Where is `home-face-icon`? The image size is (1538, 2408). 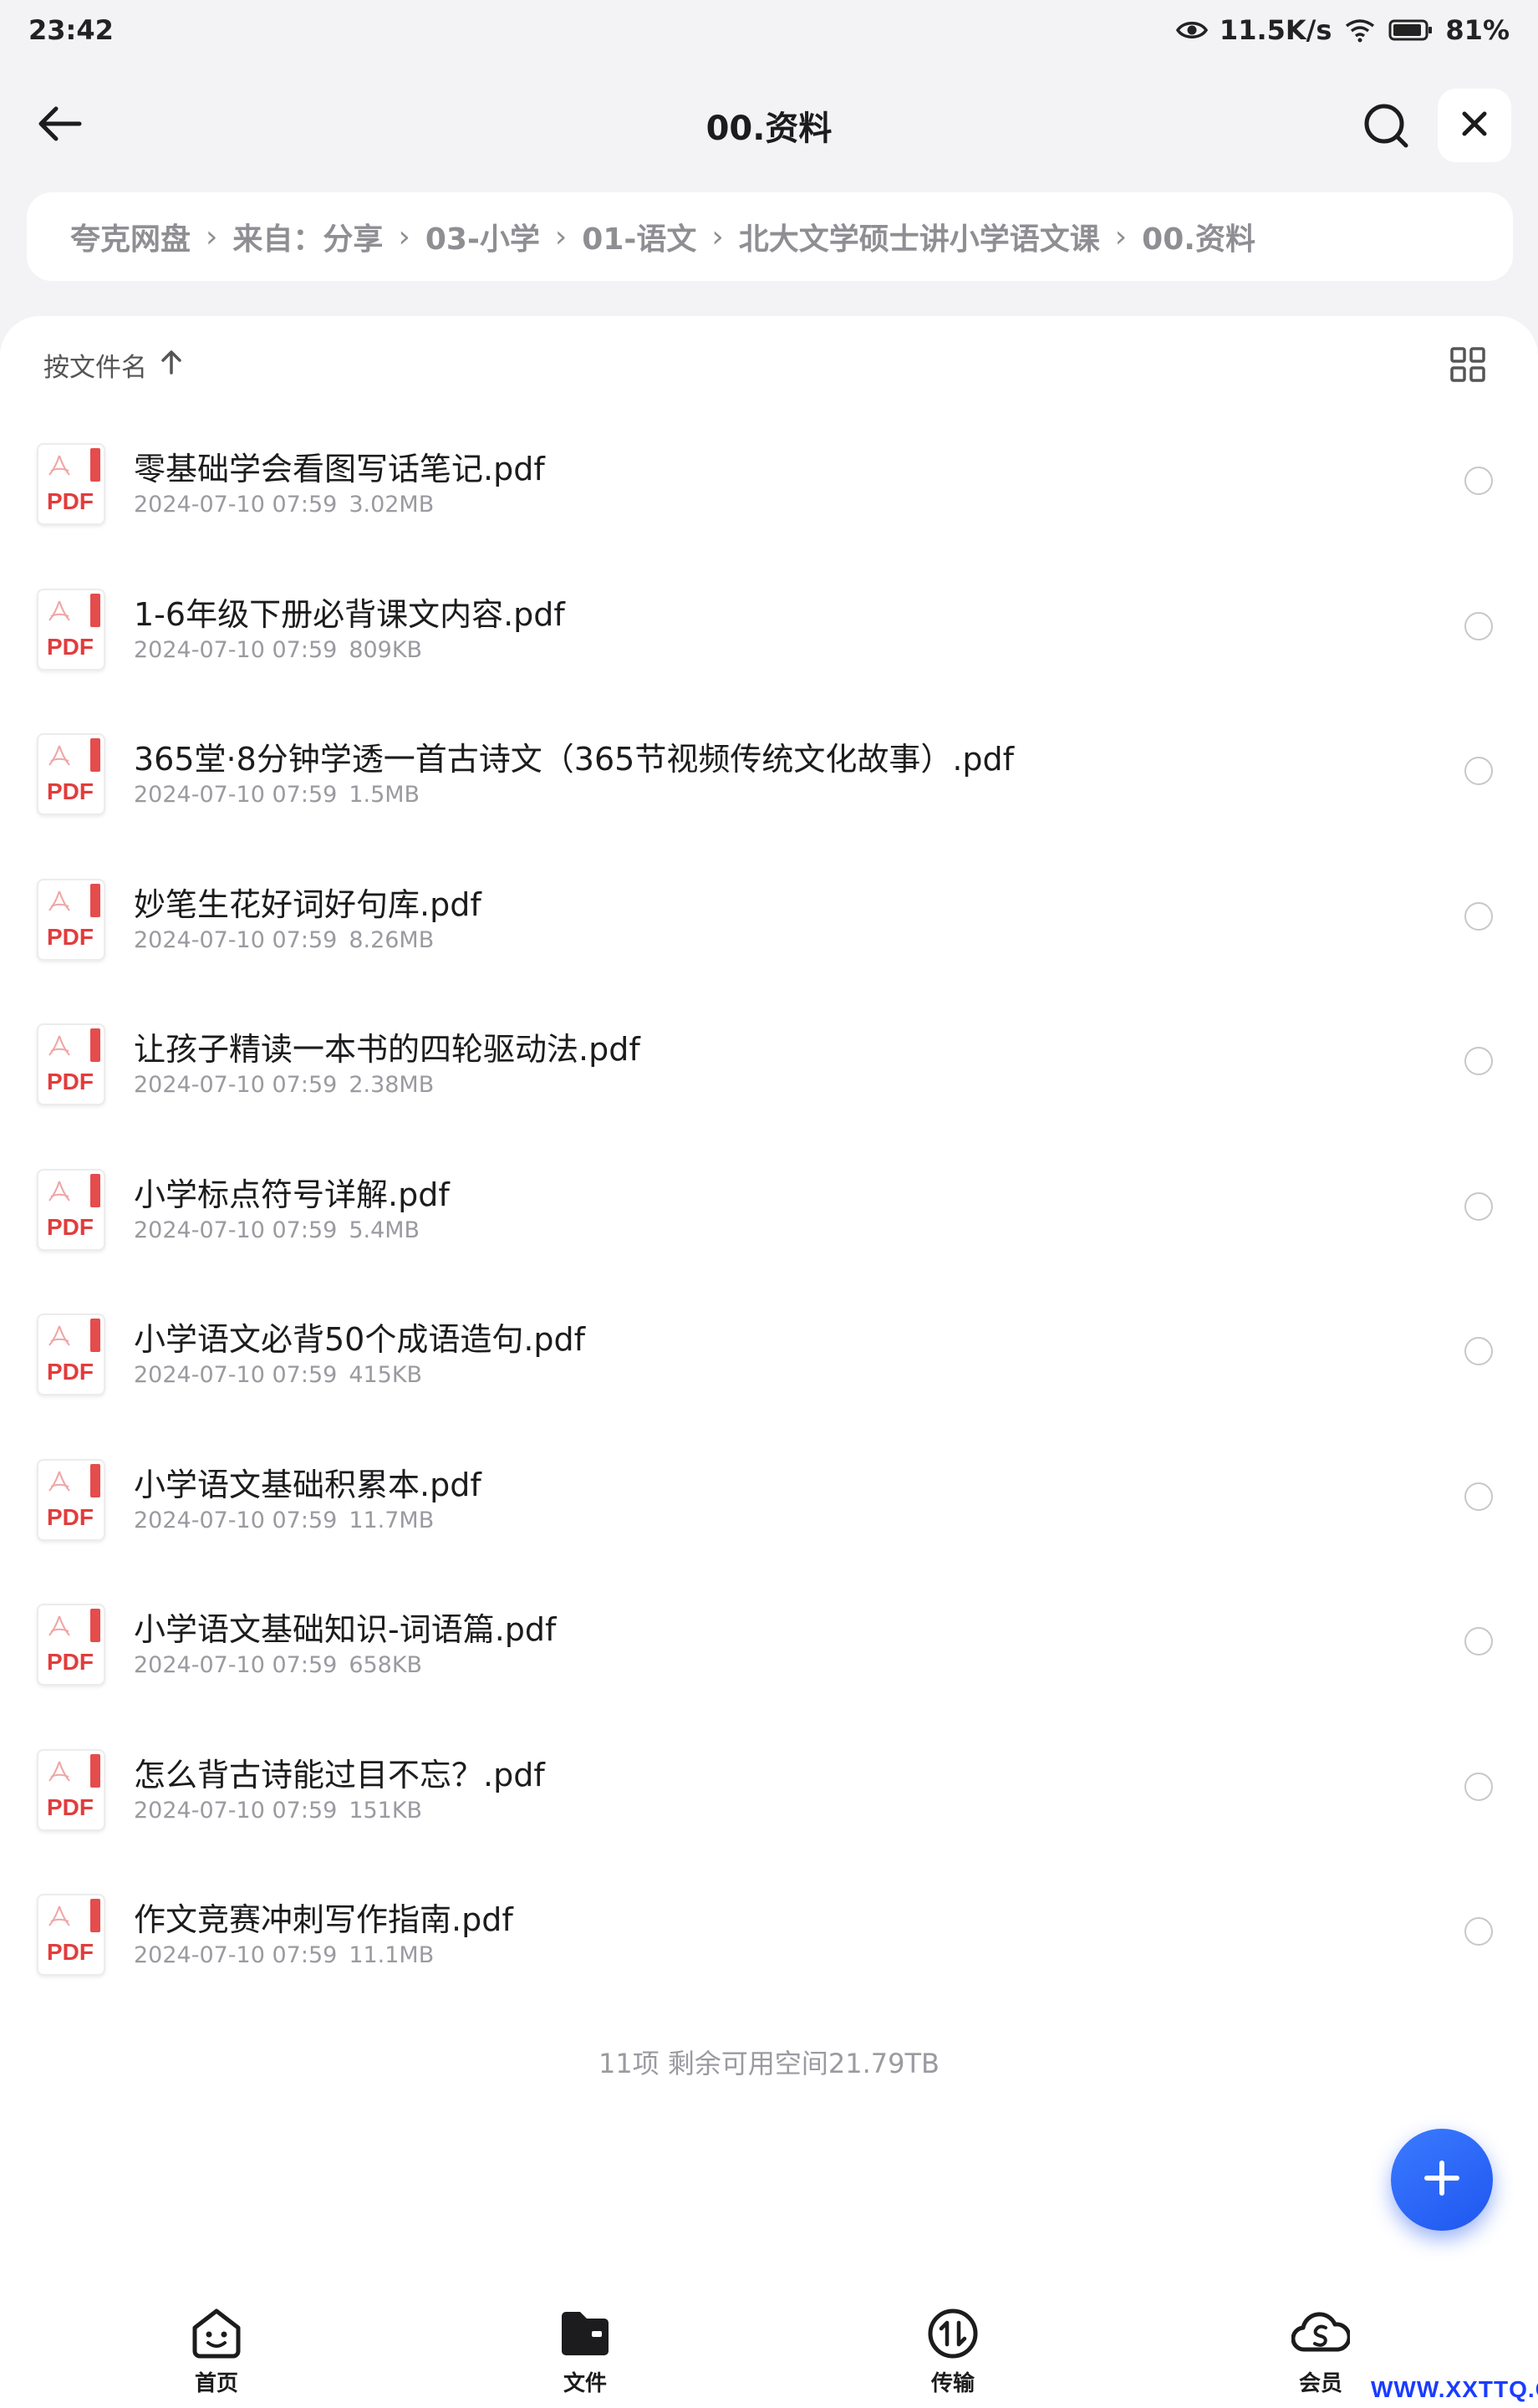
home-face-icon is located at coordinates (216, 2335).